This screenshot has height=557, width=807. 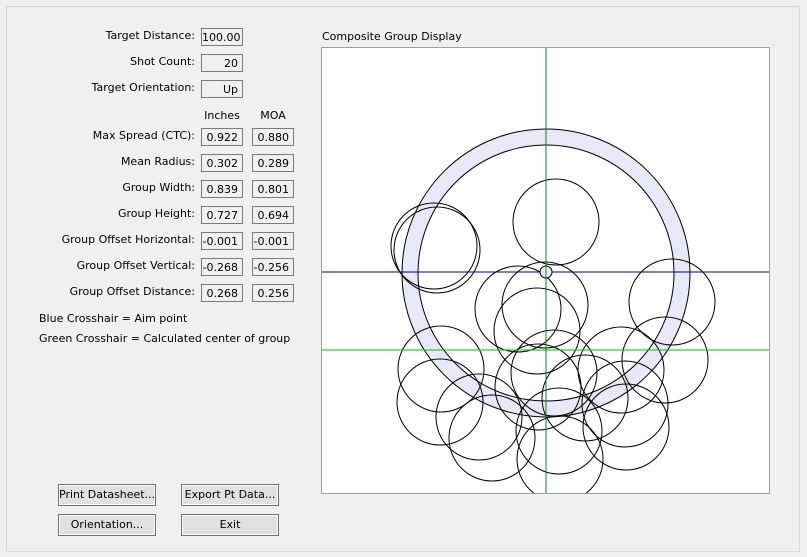 What do you see at coordinates (156, 213) in the screenshot?
I see `group-height-label: Group Height:` at bounding box center [156, 213].